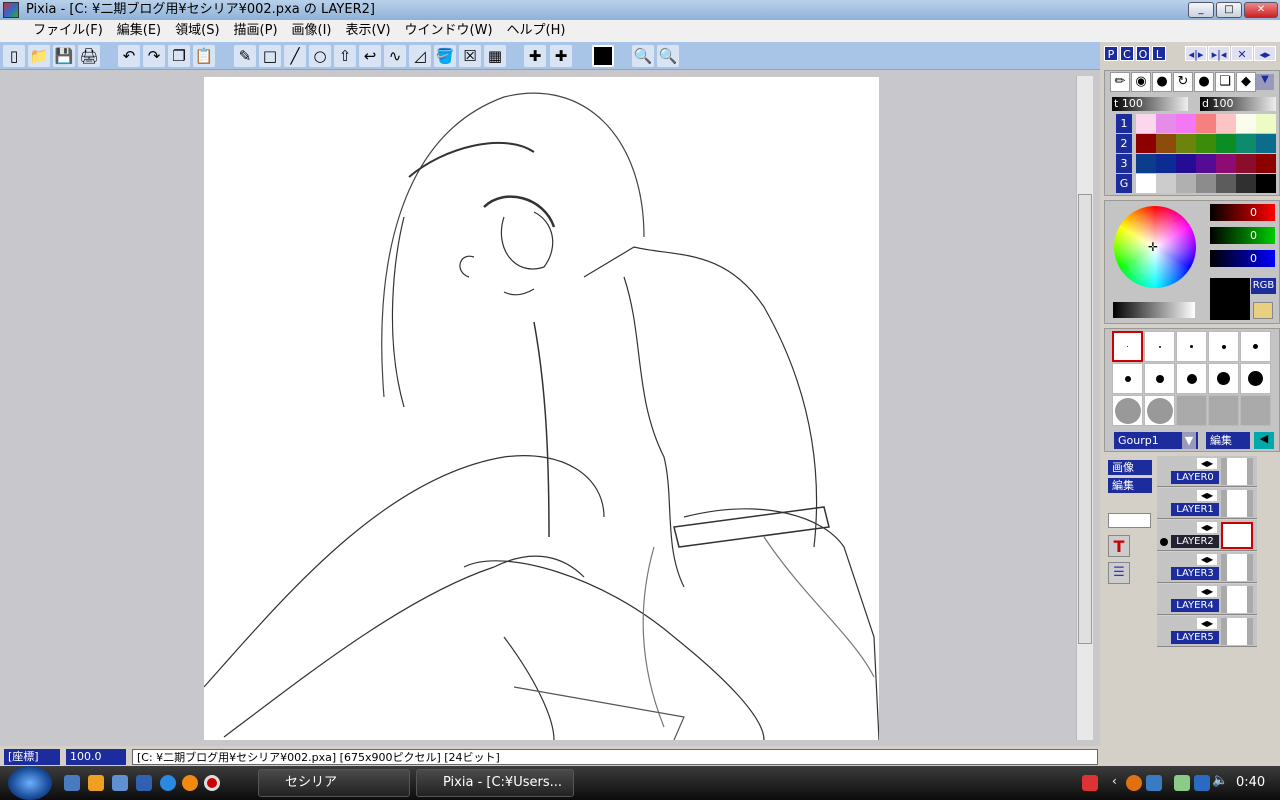 This screenshot has width=1280, height=800. I want to click on close-button: ✕, so click(1261, 10).